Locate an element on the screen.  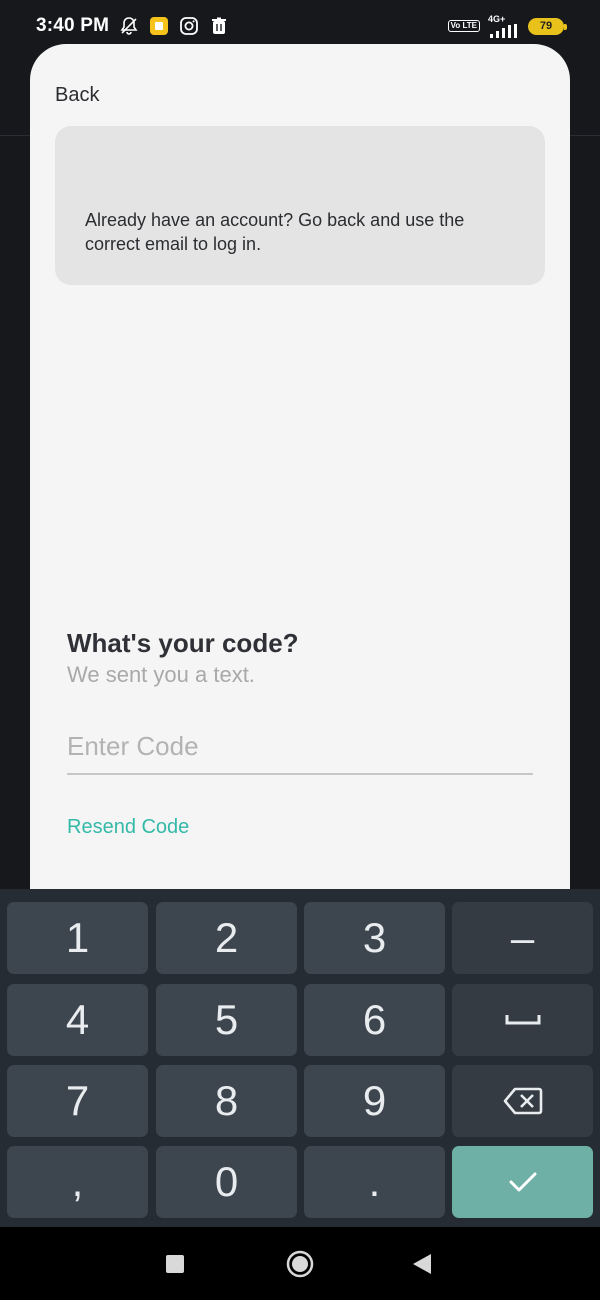
back-button: Back is located at coordinates (77, 95).